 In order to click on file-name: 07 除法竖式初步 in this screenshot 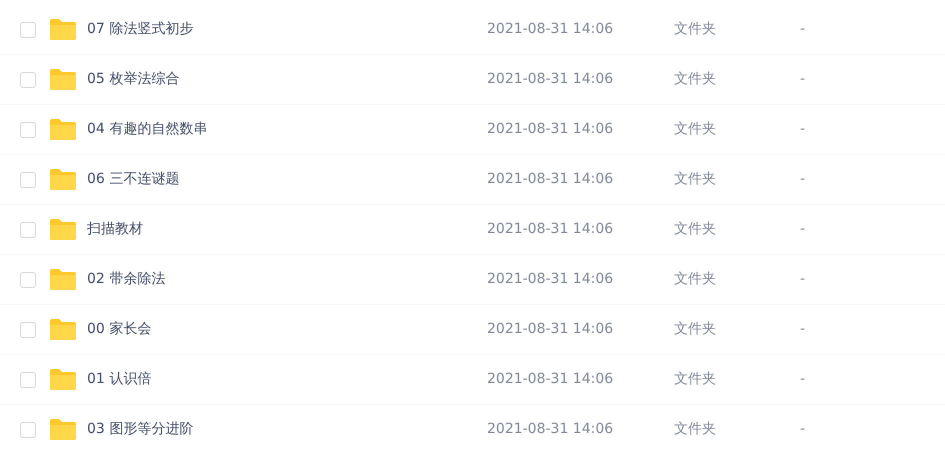, I will do `click(140, 29)`.